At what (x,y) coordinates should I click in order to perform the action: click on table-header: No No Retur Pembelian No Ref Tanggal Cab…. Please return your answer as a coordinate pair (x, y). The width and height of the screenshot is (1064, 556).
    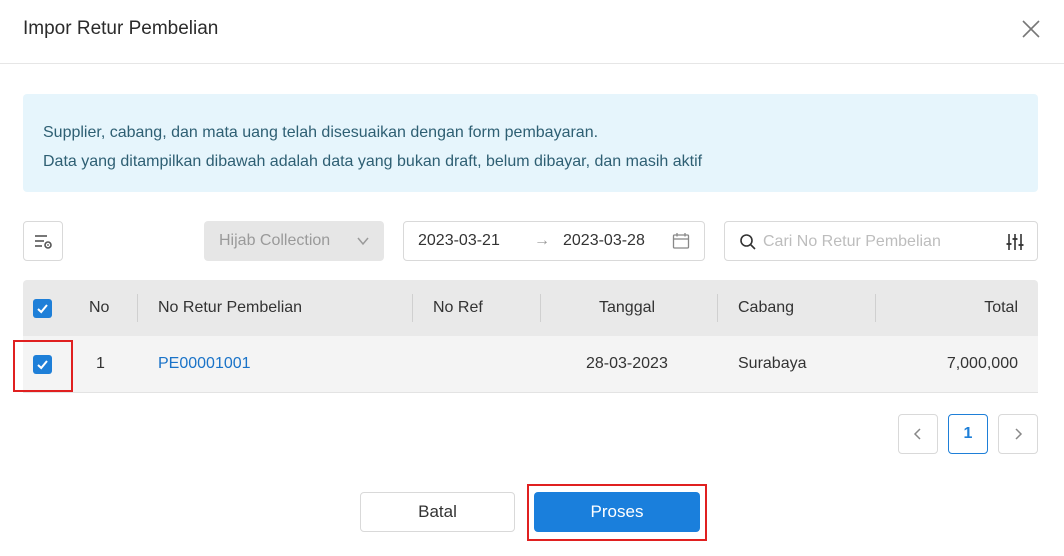
    Looking at the image, I should click on (530, 308).